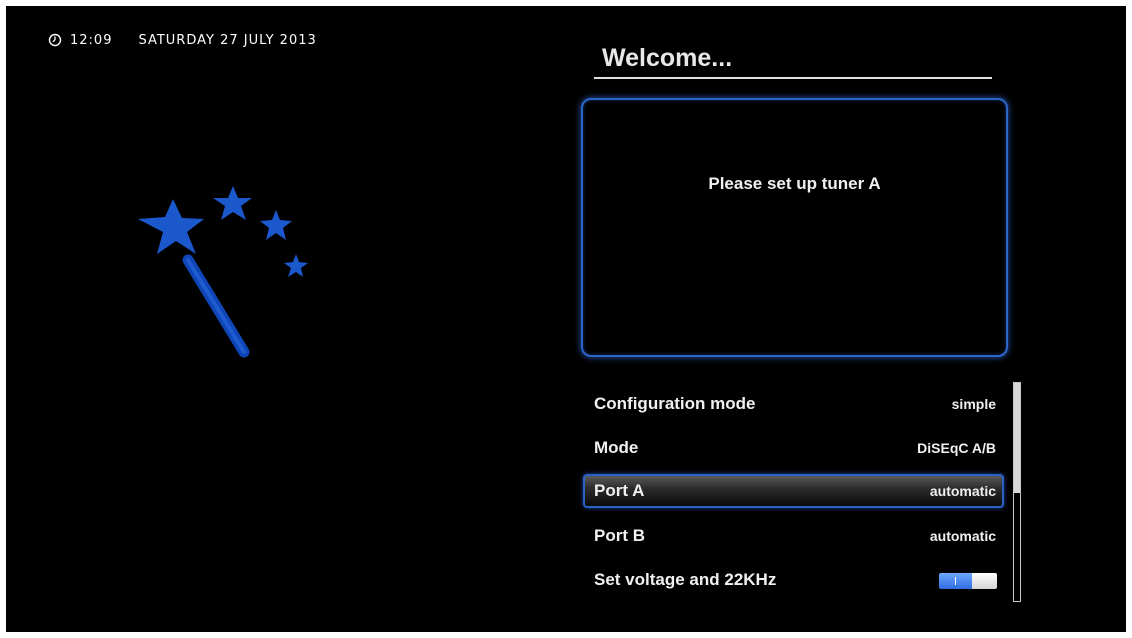  I want to click on setting-configuration-mode: Configuration mode simple, so click(793, 403).